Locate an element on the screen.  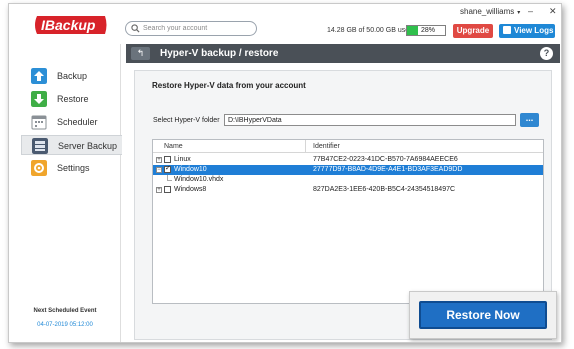
table-header: Name Identifier is located at coordinates (348, 146).